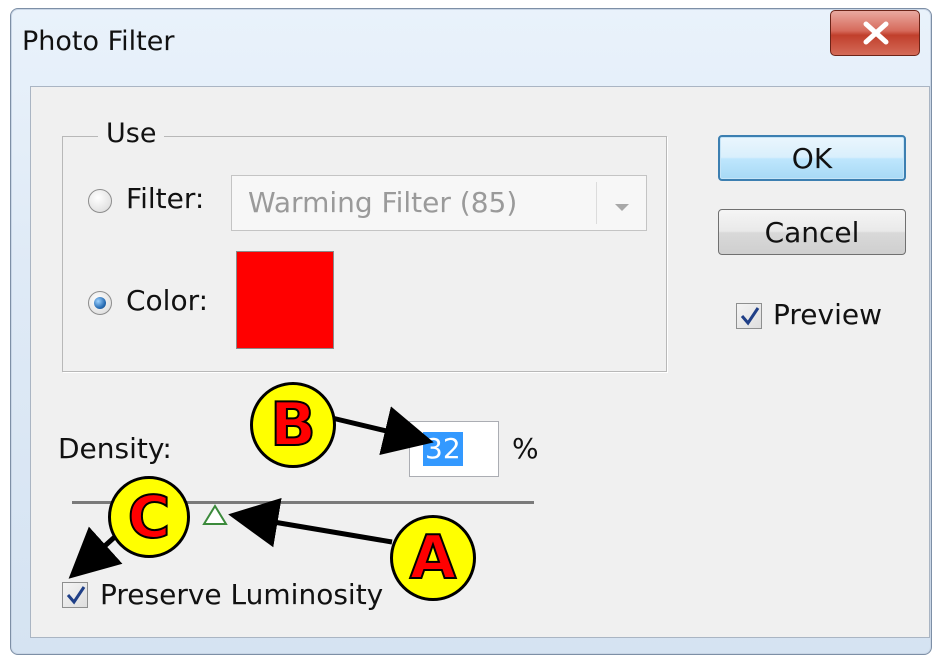 This screenshot has width=941, height=659. I want to click on arrow-c, so click(95, 552).